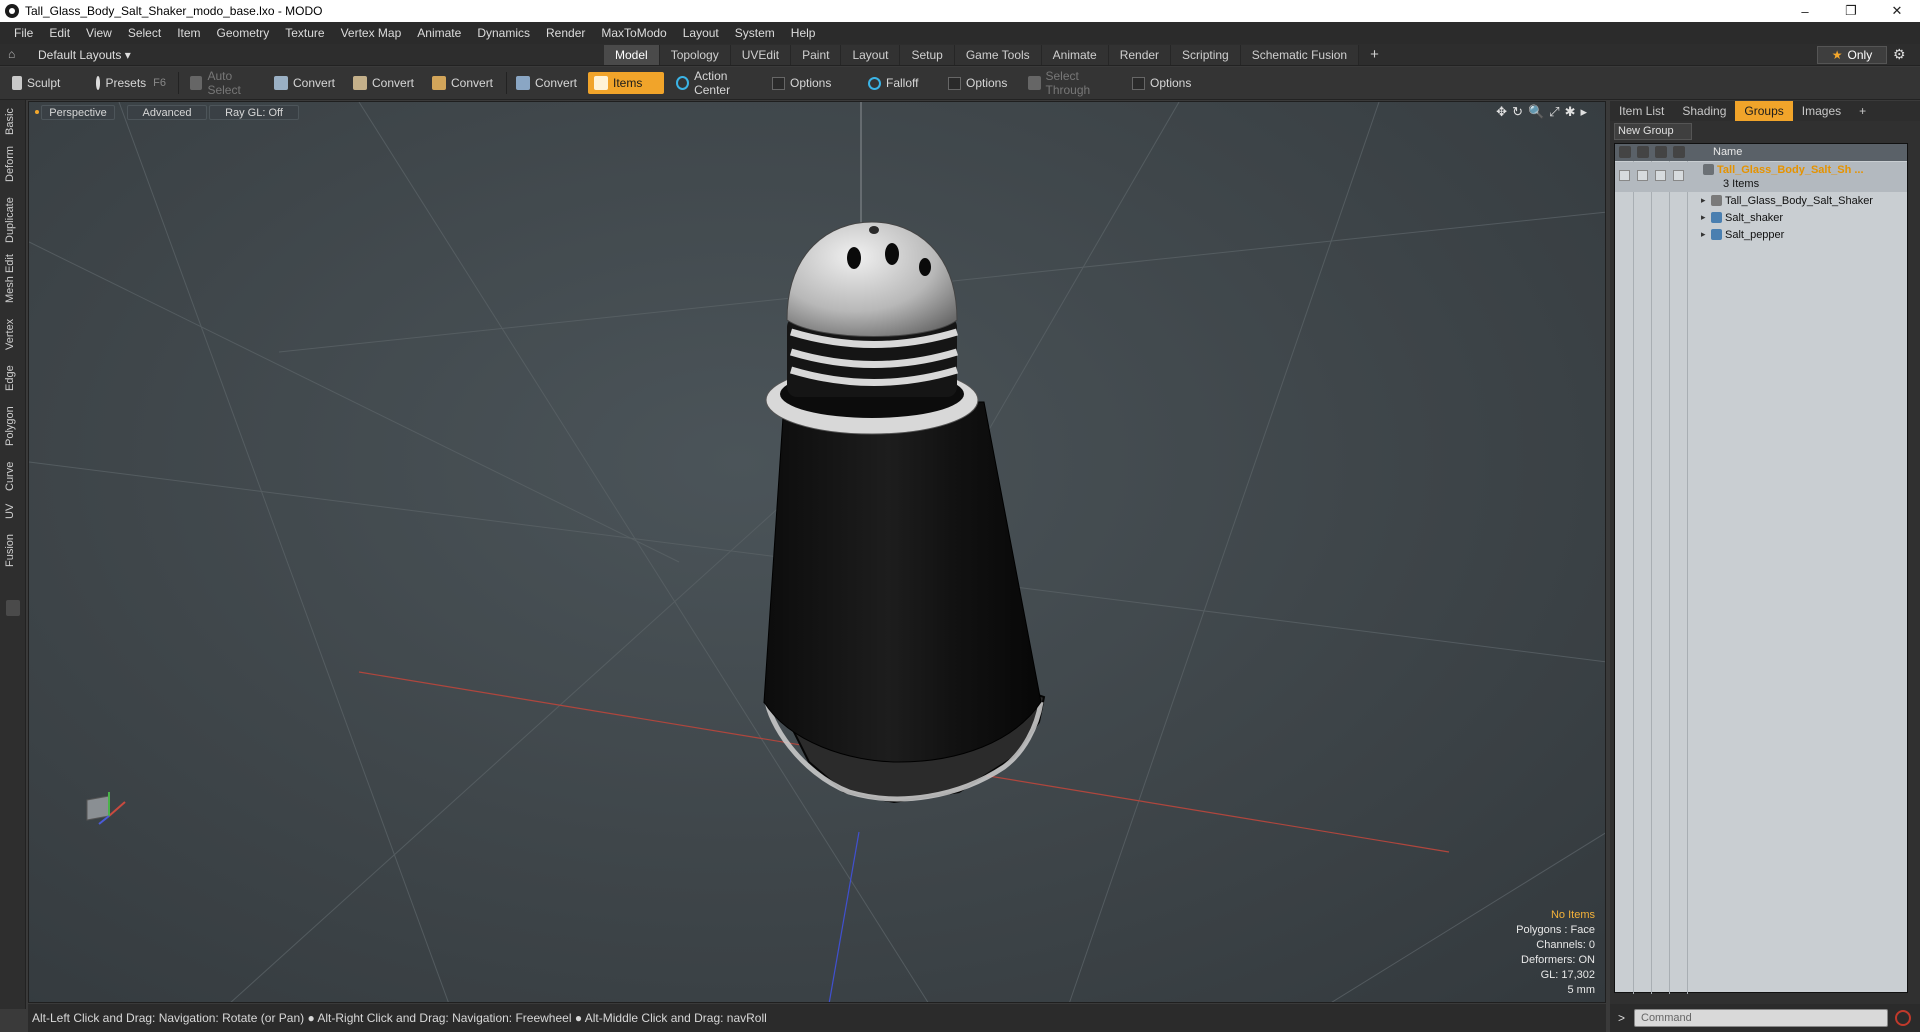 The width and height of the screenshot is (1920, 1032). What do you see at coordinates (548, 83) in the screenshot?
I see `convert-material-button: Convert` at bounding box center [548, 83].